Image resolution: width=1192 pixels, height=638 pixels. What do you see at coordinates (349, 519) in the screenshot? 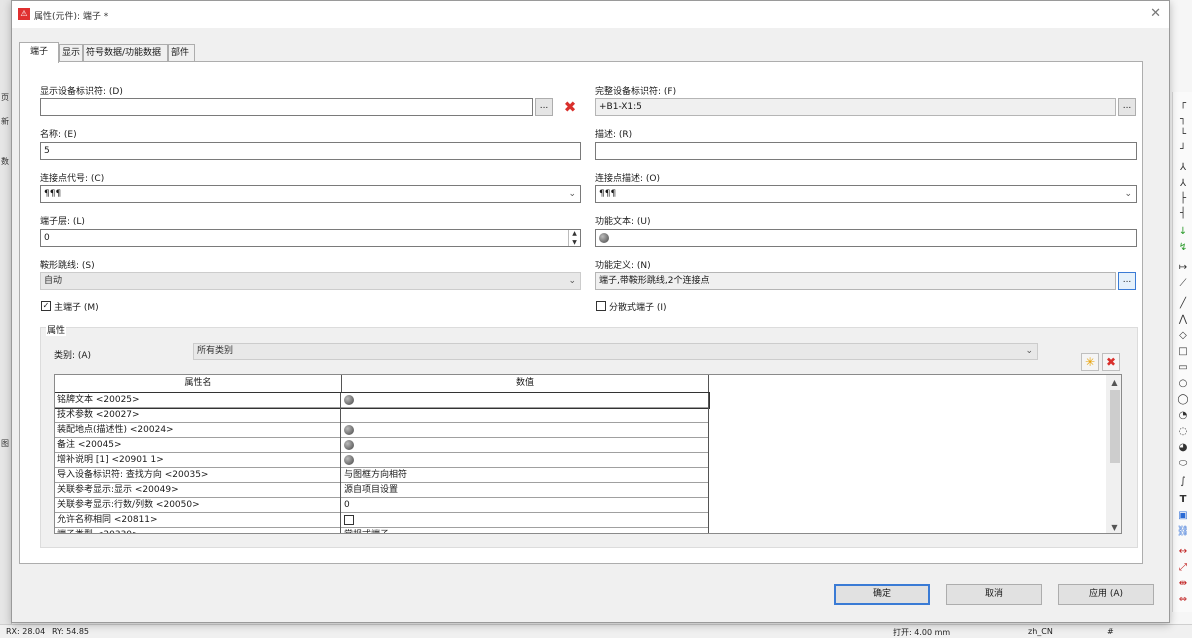
I see `property-checkbox` at bounding box center [349, 519].